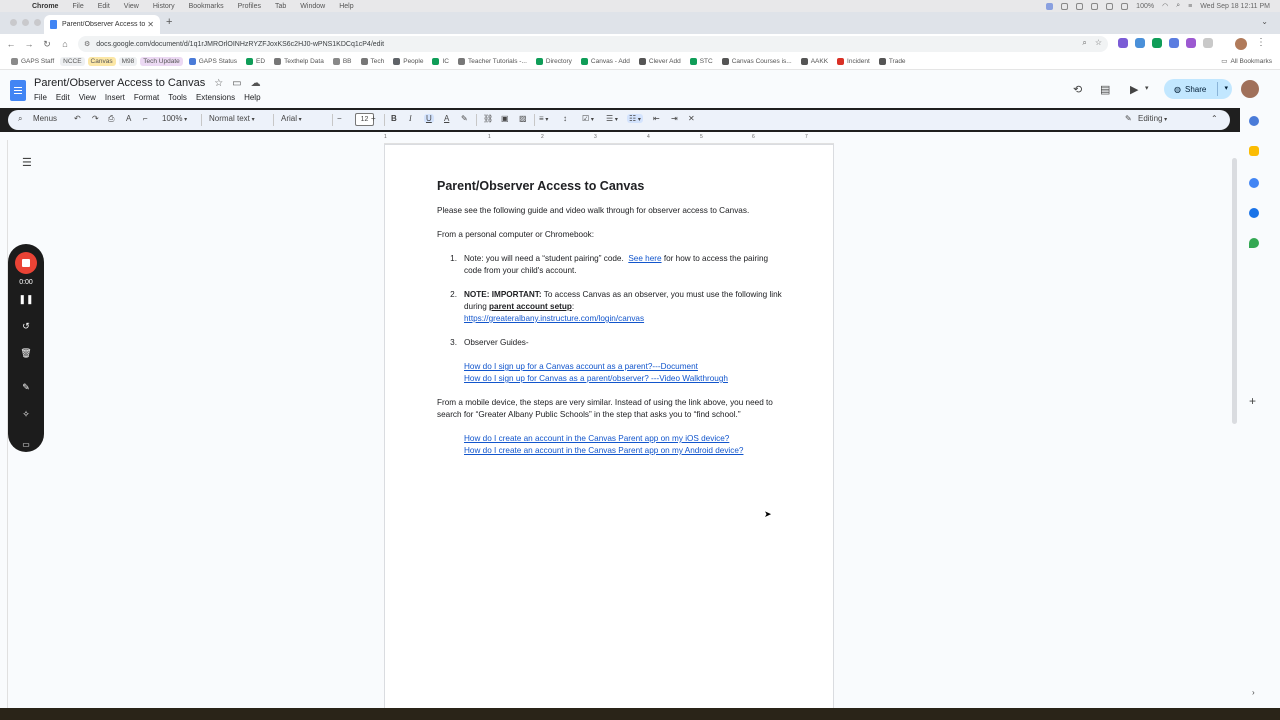  What do you see at coordinates (77, 118) in the screenshot?
I see `undo-icon: ↶` at bounding box center [77, 118].